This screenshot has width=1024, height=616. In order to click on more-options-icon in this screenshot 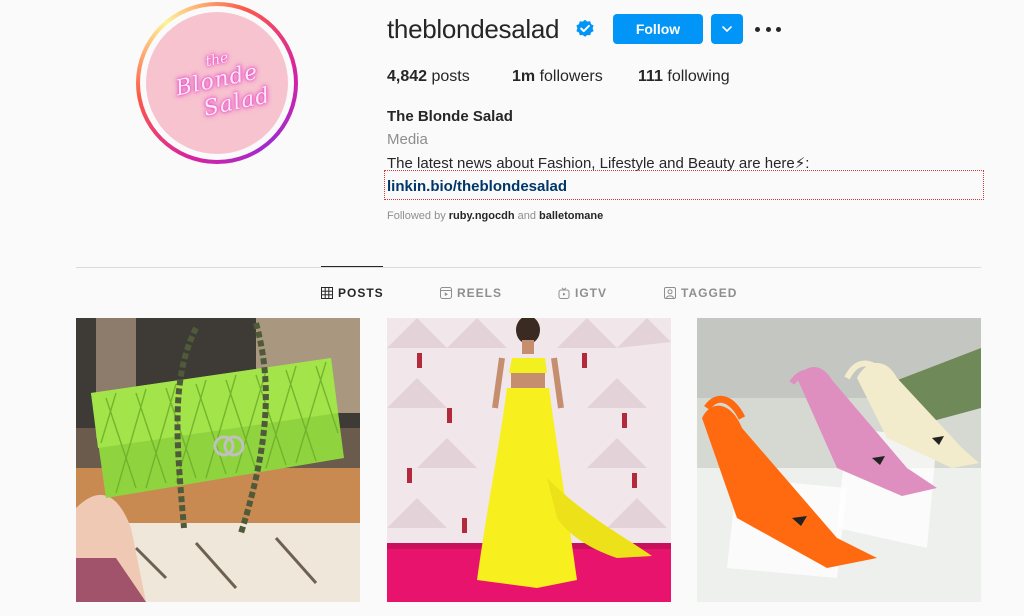, I will do `click(768, 29)`.